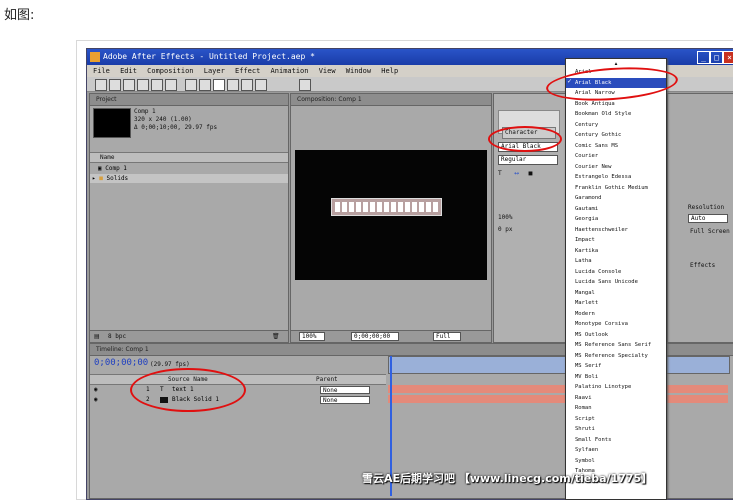  I want to click on font-option: Lucida Console, so click(616, 272).